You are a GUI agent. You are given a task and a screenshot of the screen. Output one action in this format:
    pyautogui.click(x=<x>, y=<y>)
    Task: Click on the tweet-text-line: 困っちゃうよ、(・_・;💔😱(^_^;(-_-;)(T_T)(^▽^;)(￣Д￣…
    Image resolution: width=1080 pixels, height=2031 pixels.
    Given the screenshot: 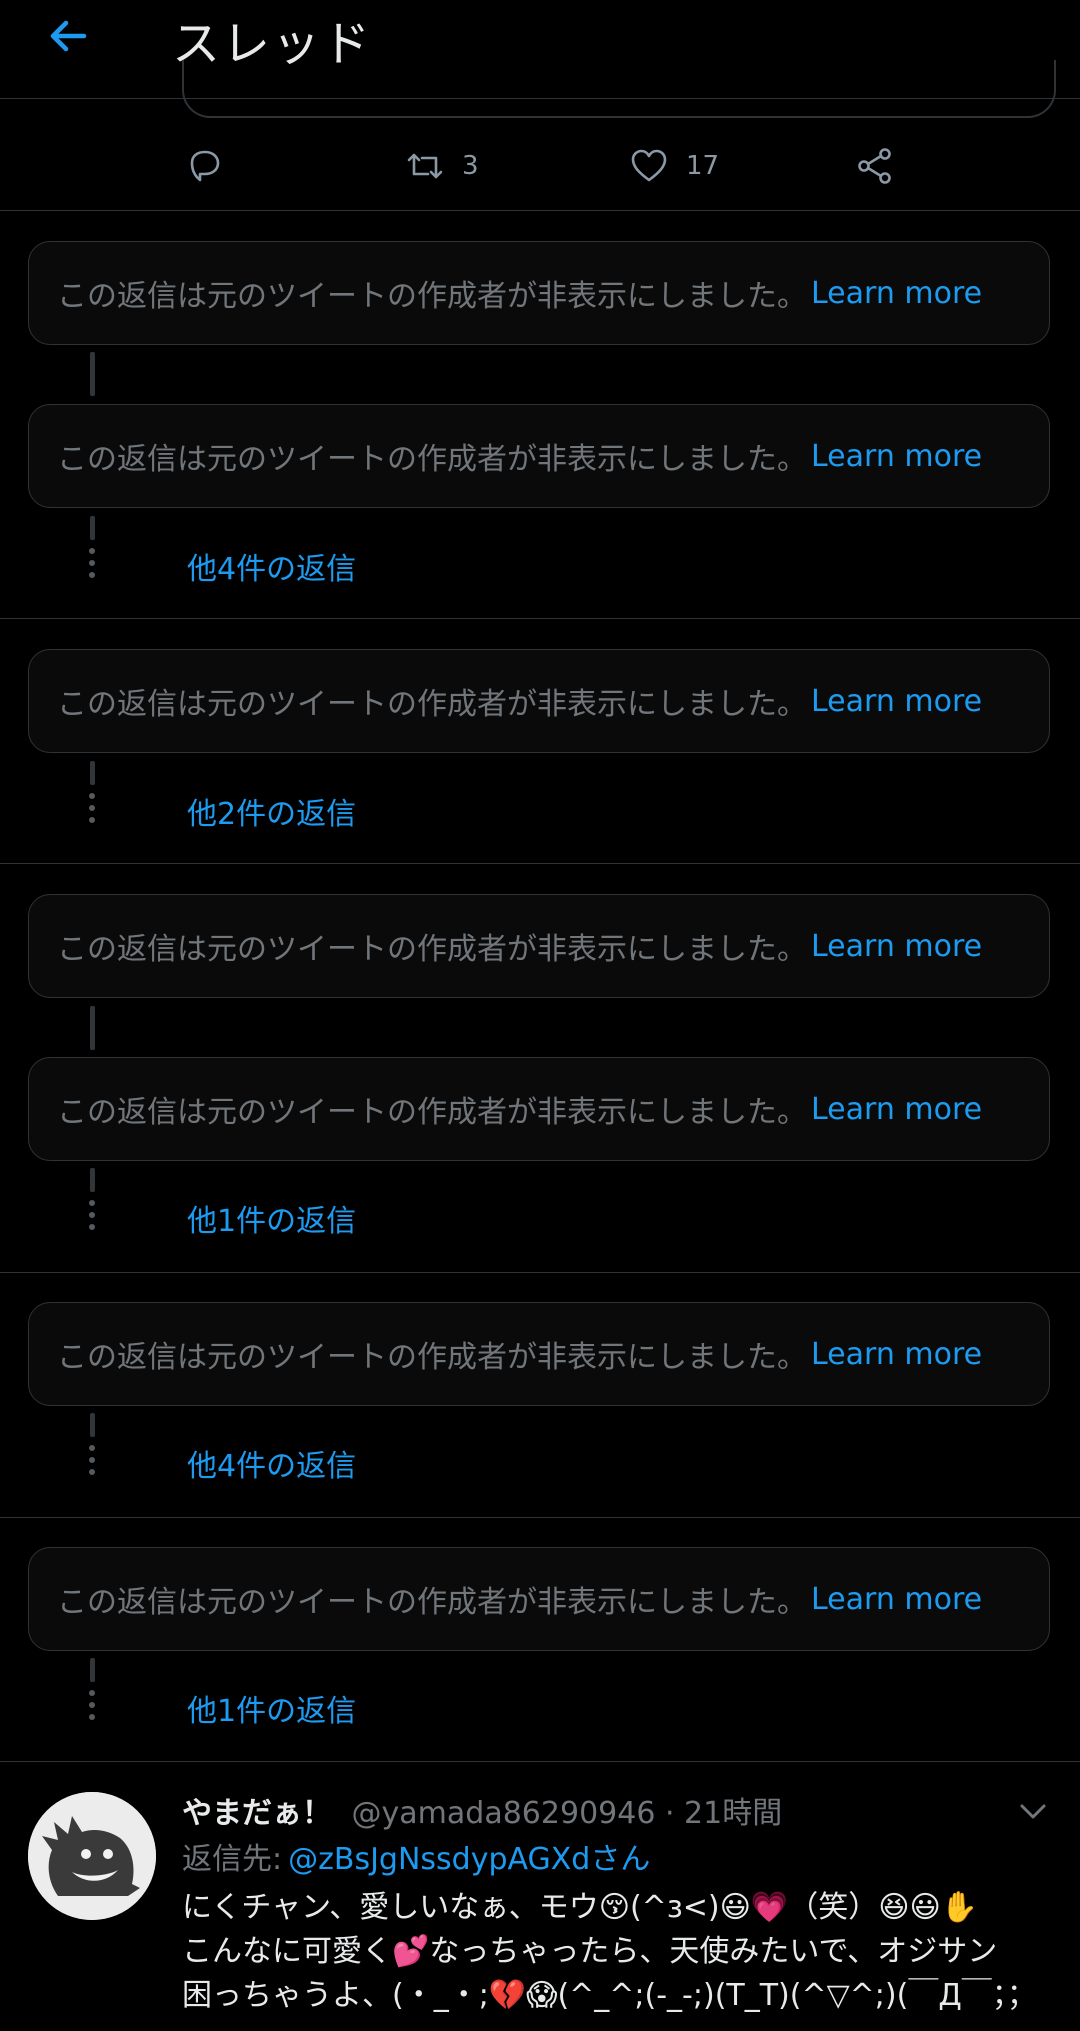 What is the action you would take?
    pyautogui.click(x=609, y=1995)
    